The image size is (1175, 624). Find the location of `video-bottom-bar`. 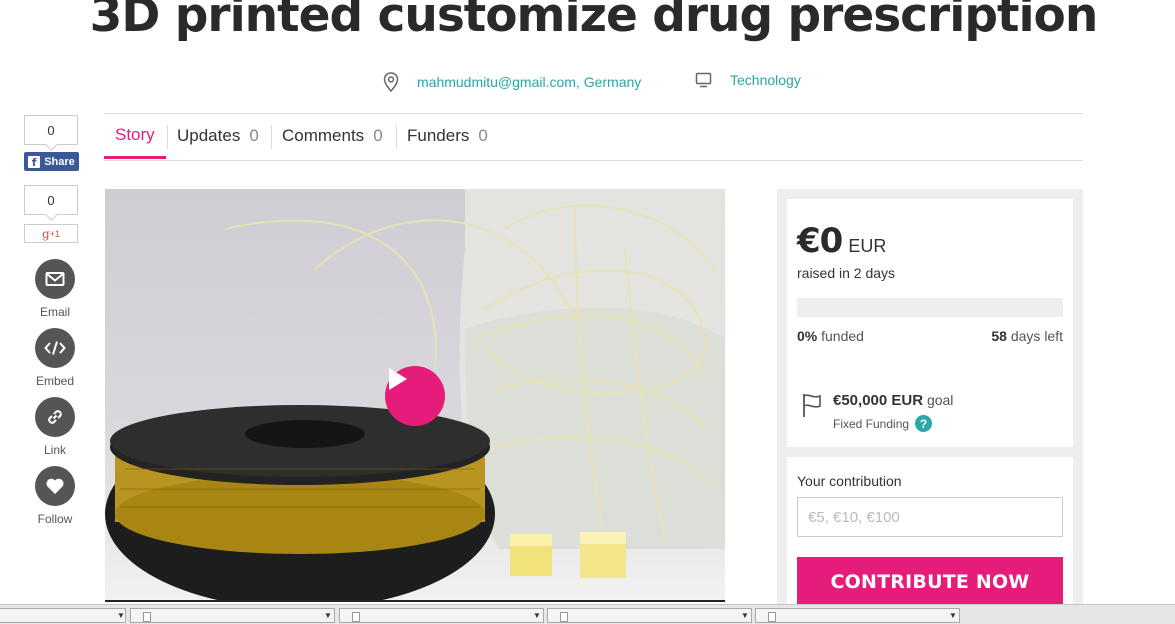

video-bottom-bar is located at coordinates (415, 601).